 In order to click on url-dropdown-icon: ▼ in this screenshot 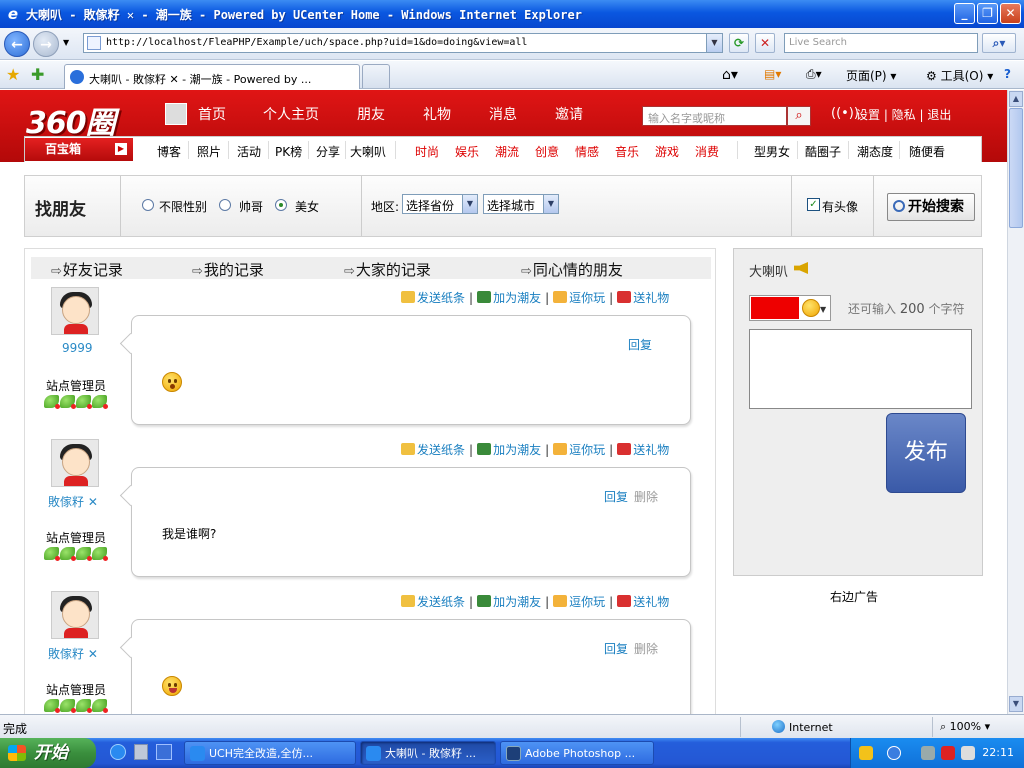, I will do `click(714, 43)`.